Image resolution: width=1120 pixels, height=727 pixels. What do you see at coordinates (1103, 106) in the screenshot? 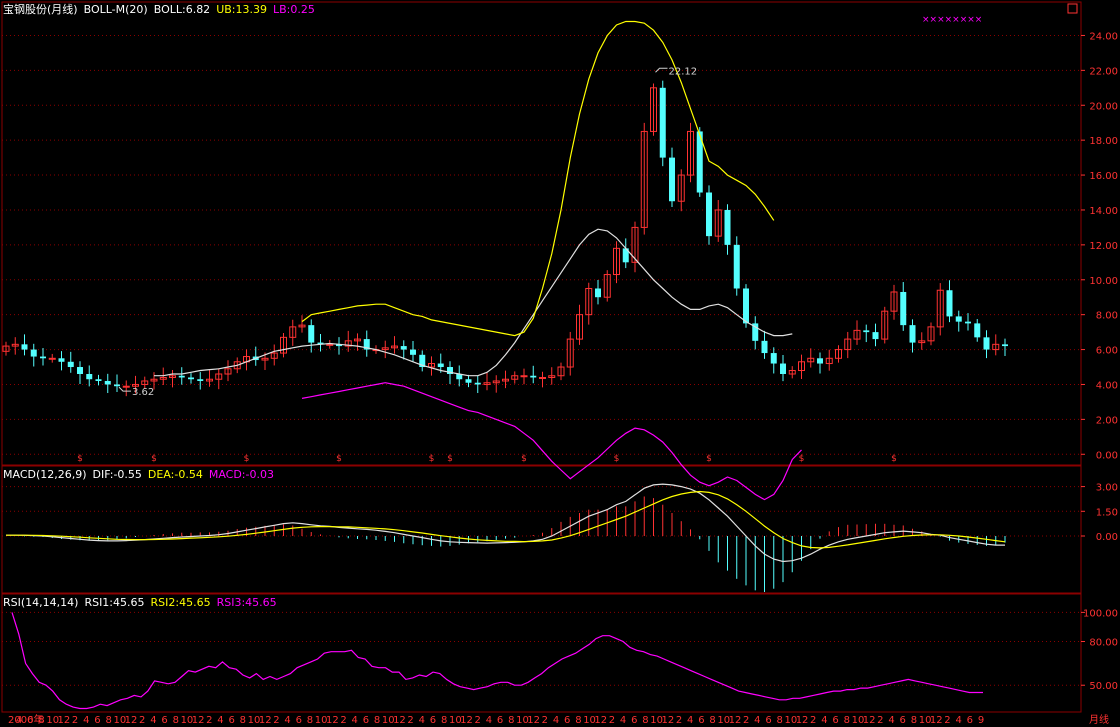
I see `main-y-tick-label: 20.00` at bounding box center [1103, 106].